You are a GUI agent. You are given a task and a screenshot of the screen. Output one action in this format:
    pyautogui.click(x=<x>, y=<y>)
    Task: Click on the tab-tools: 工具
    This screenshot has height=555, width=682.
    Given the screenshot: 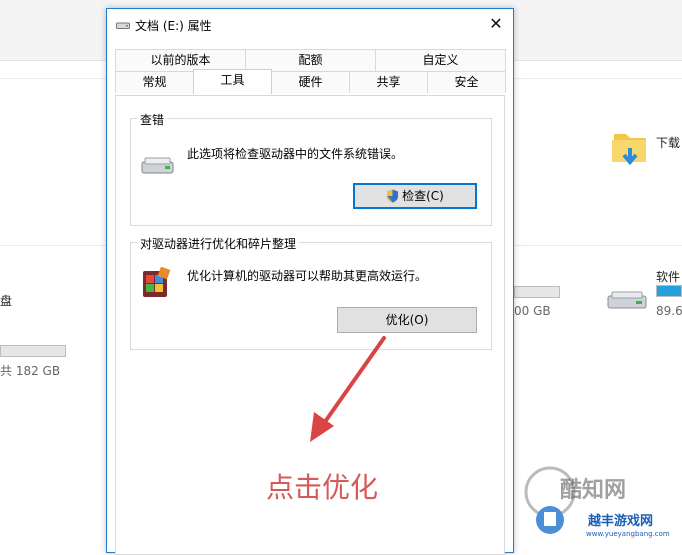 What is the action you would take?
    pyautogui.click(x=232, y=81)
    